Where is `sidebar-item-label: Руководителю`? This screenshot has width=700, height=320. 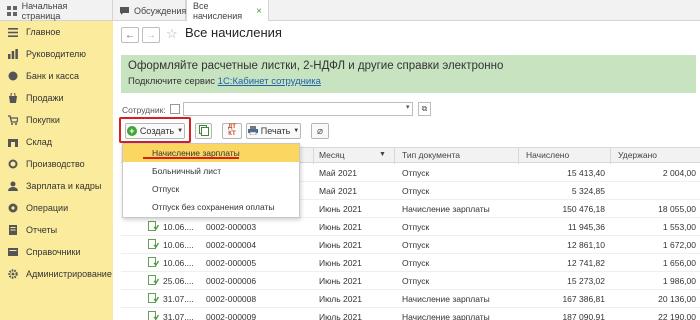 sidebar-item-label: Руководителю is located at coordinates (56, 54).